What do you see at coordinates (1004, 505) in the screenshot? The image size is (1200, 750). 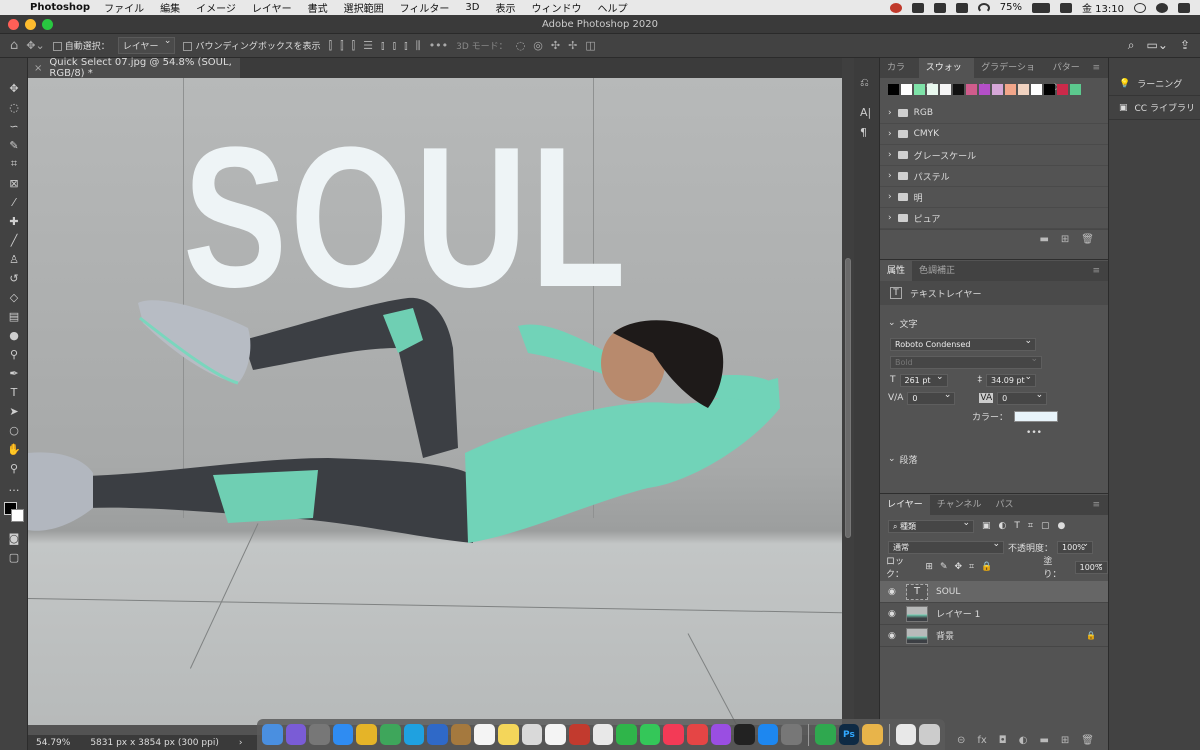 I see `tab-paths: パス` at bounding box center [1004, 505].